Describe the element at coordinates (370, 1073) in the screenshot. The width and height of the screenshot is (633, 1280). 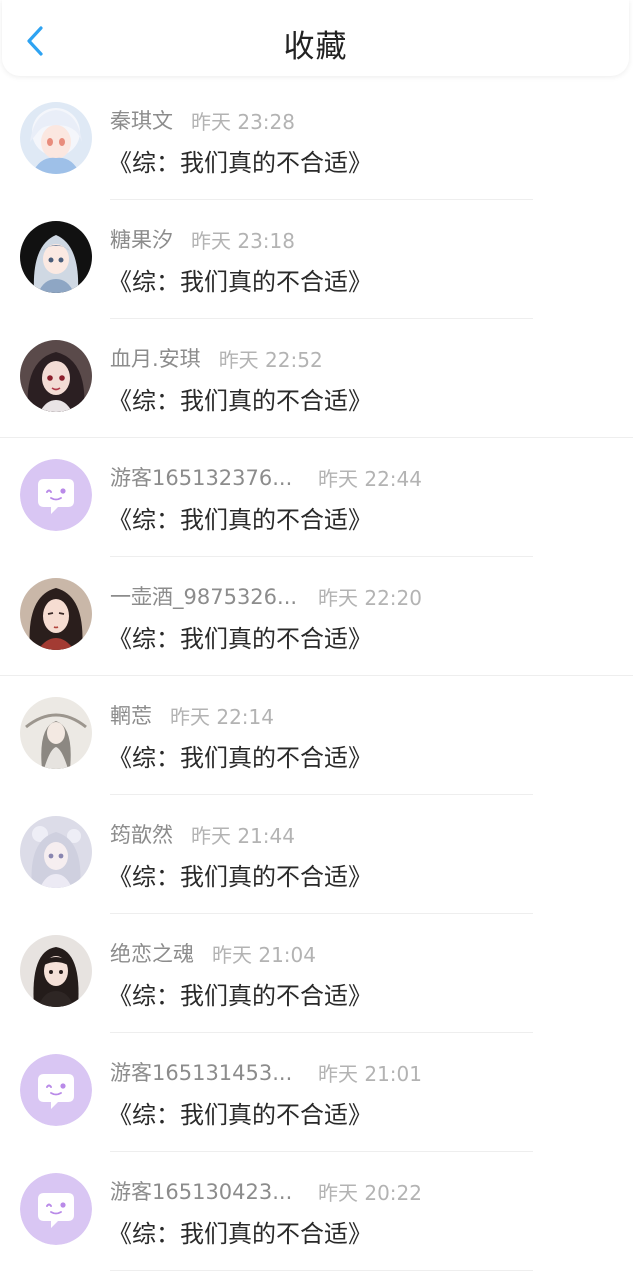
I see `timestamp: 昨天 21:01` at that location.